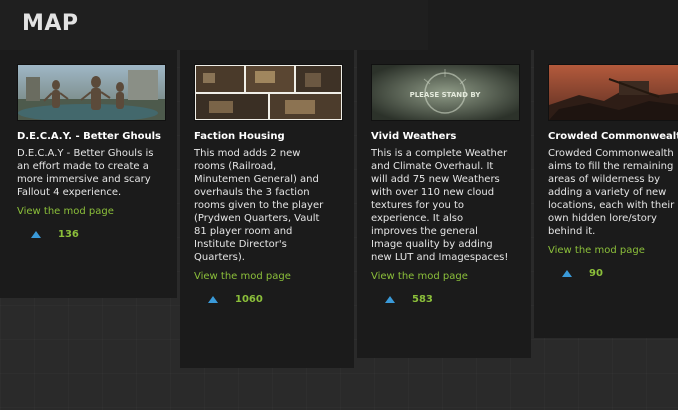  I want to click on vote-row: 136, so click(97, 234).